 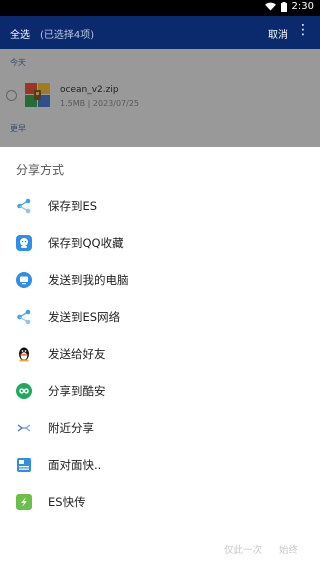 I want to click on share-item-label: 保存到QQ收藏, so click(x=86, y=243).